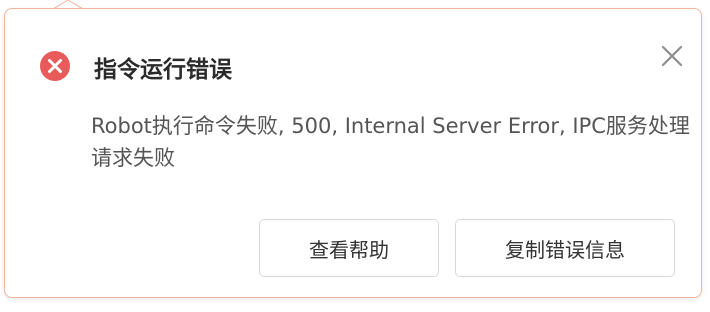 Image resolution: width=710 pixels, height=312 pixels. I want to click on error-circle-icon, so click(55, 66).